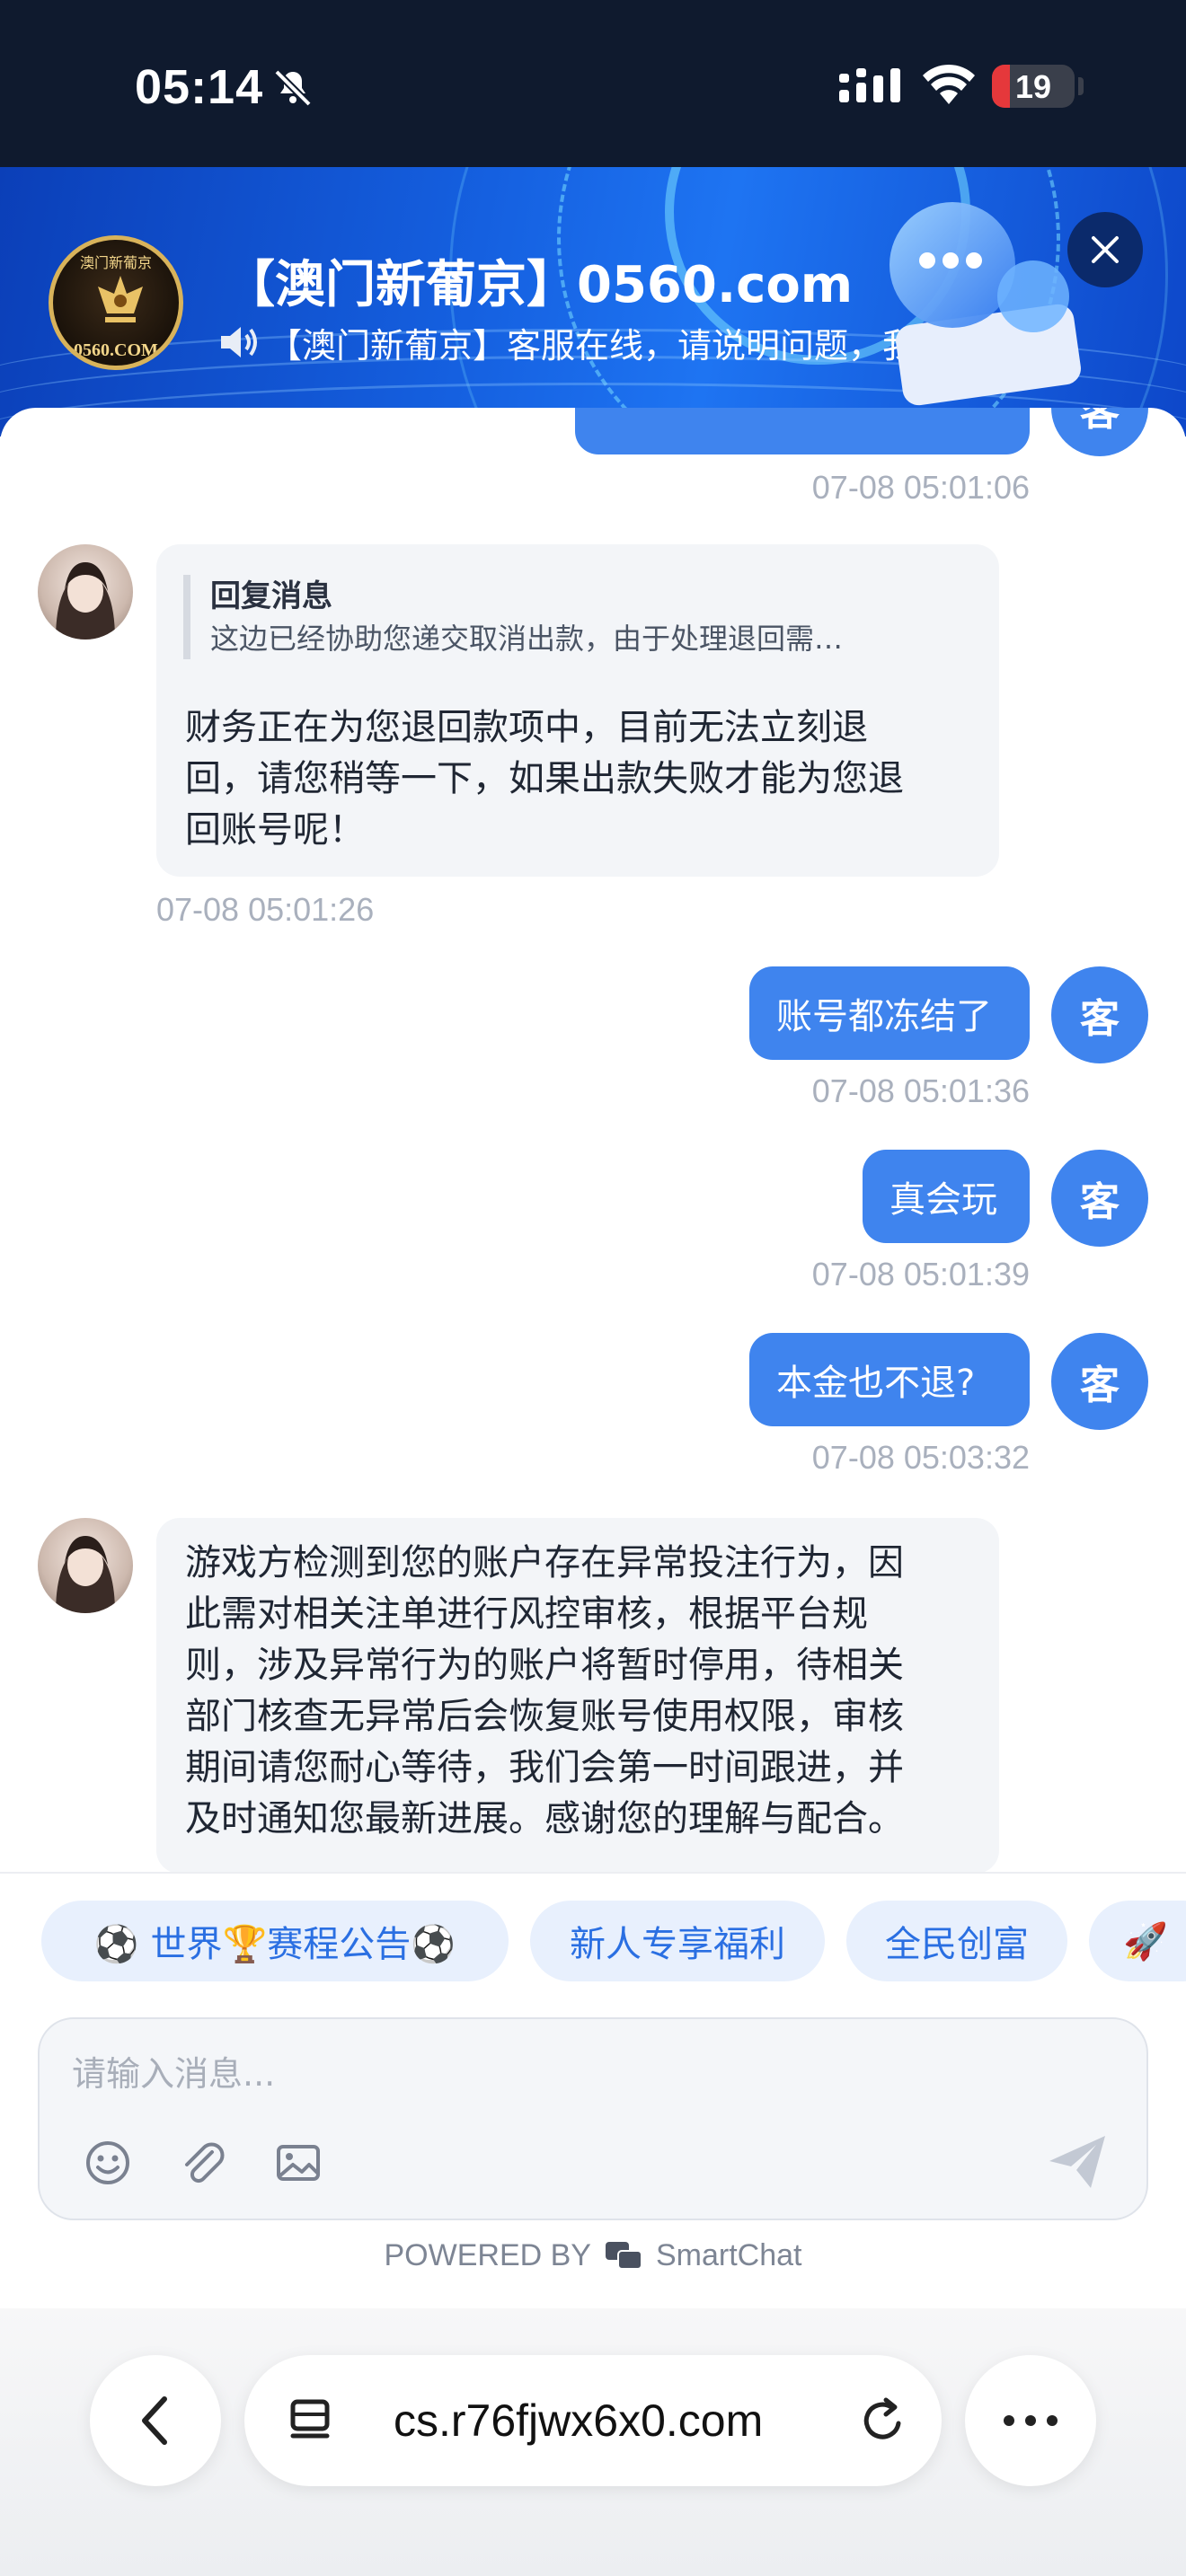  What do you see at coordinates (889, 1379) in the screenshot?
I see `user-message-bubble: 本金也不退?` at bounding box center [889, 1379].